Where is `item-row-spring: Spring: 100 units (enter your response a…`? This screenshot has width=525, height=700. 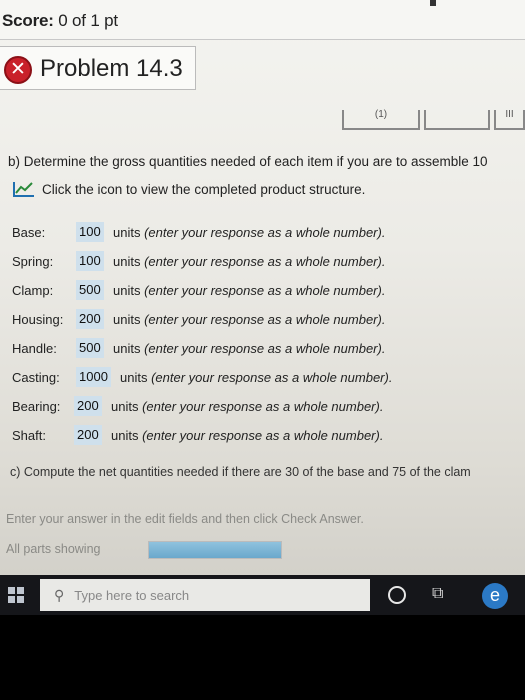
item-row-spring: Spring: 100 units (enter your response a… is located at coordinates (198, 261).